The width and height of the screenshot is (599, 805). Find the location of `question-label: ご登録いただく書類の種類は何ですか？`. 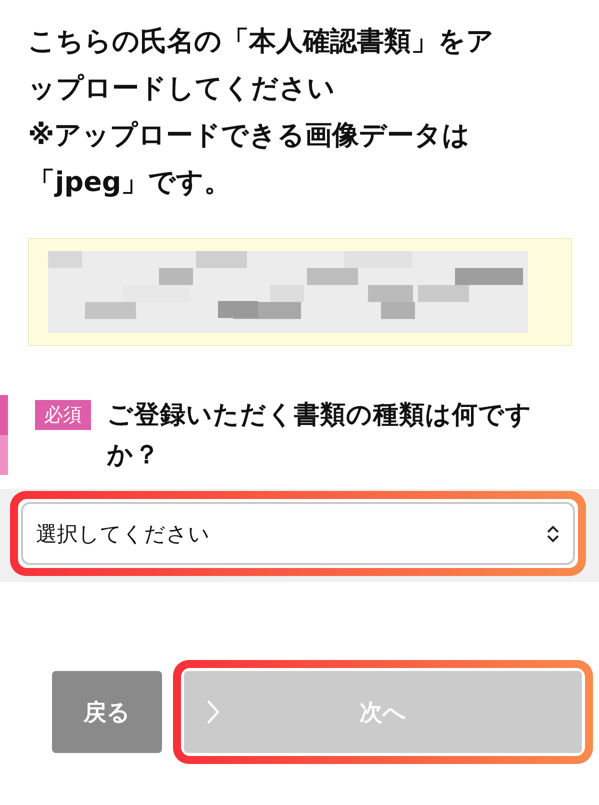

question-label: ご登録いただく書類の種類は何ですか？ is located at coordinates (320, 435).